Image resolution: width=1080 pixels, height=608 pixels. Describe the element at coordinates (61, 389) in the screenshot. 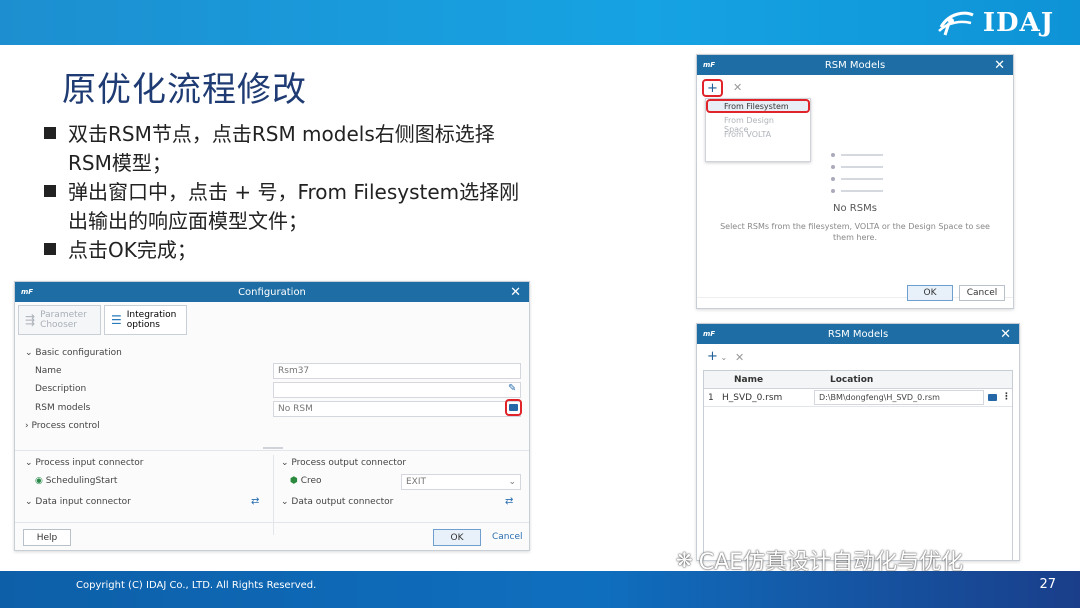

I see `description-label: Description` at that location.